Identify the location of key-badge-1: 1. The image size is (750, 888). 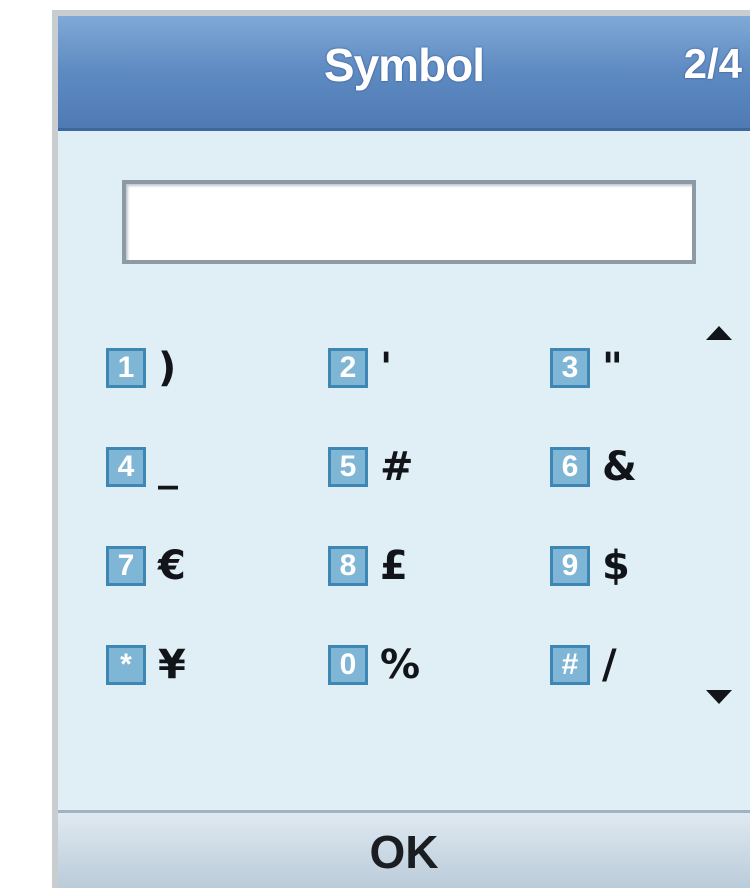
(126, 367).